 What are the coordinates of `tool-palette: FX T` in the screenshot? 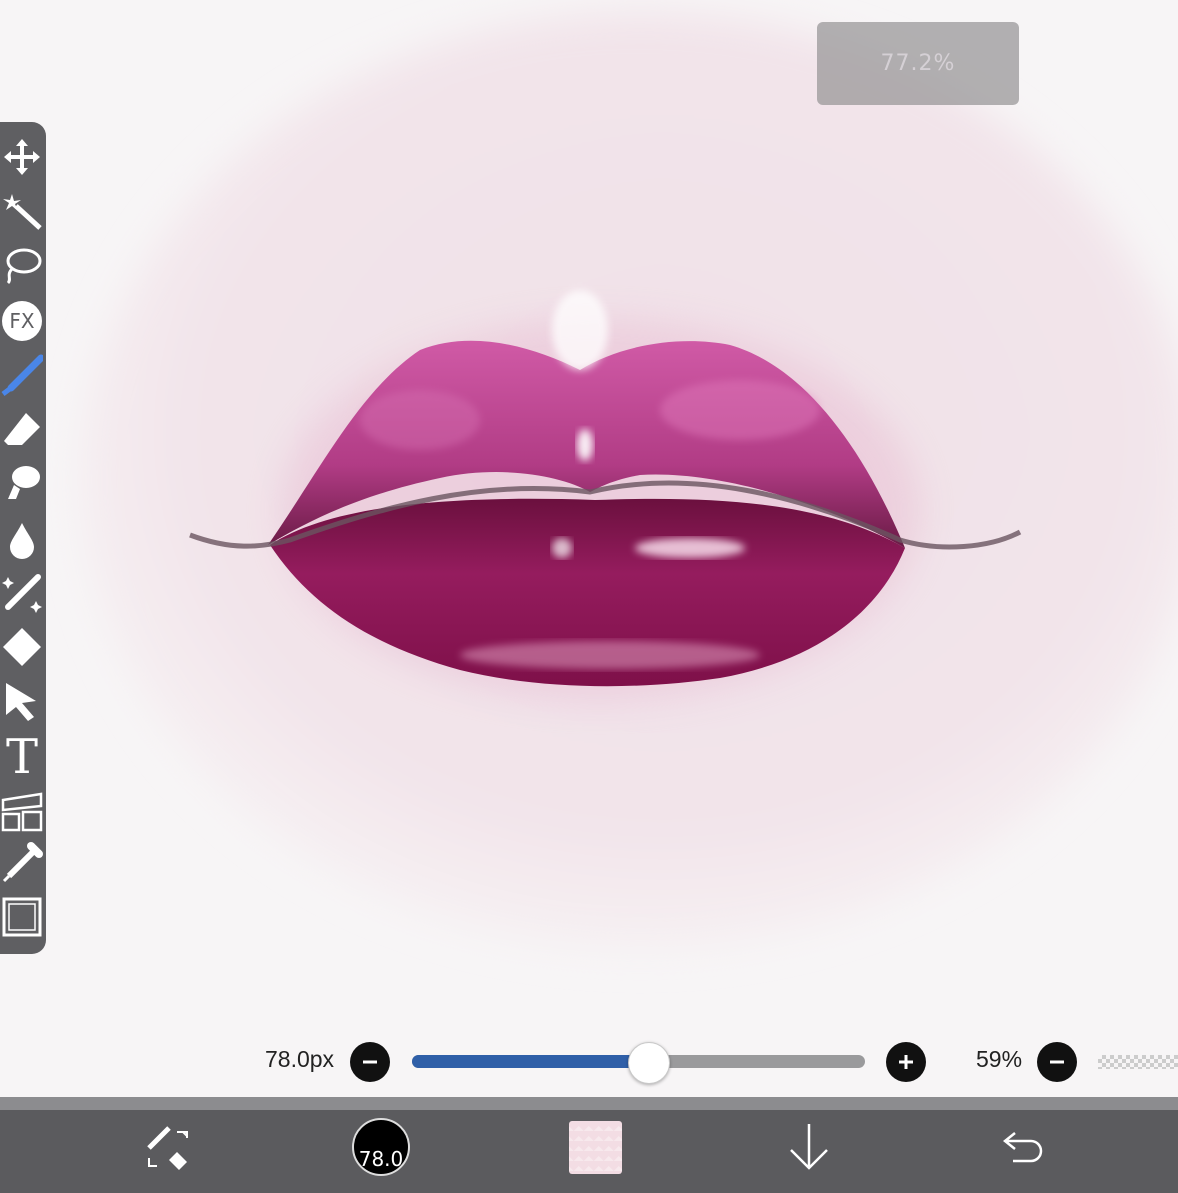 It's located at (23, 538).